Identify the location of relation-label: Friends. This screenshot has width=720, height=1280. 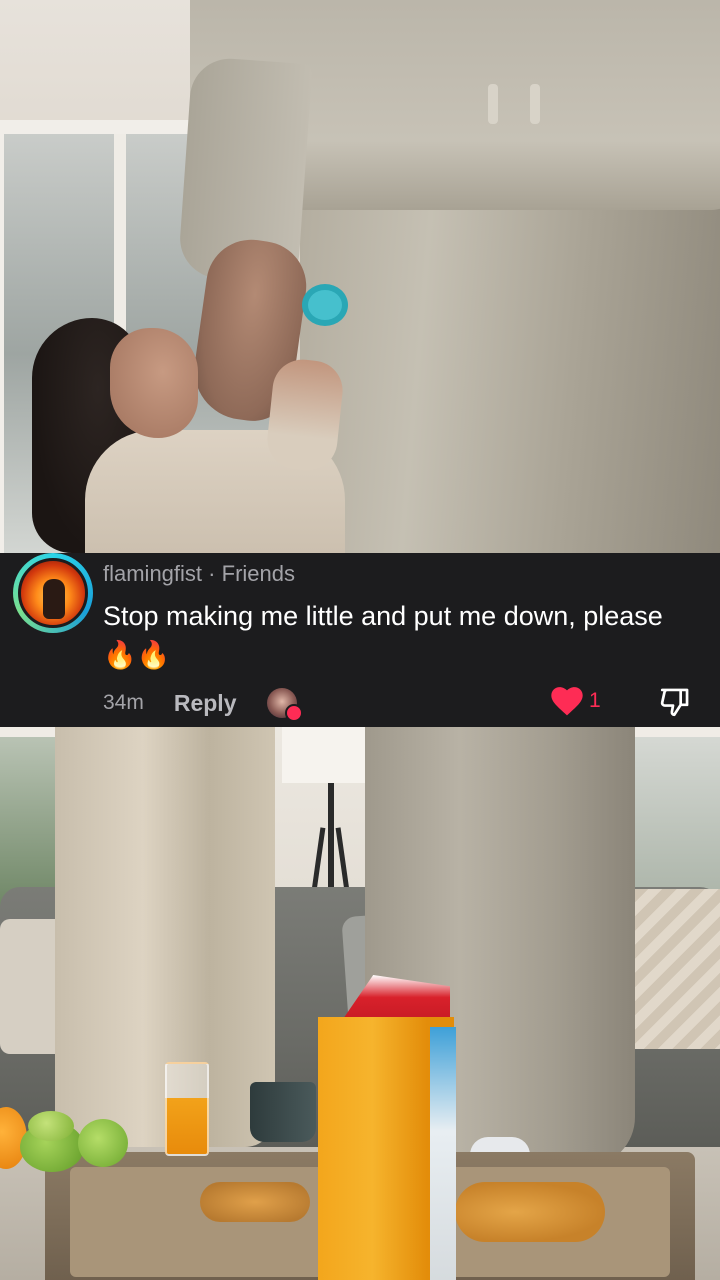
(258, 573).